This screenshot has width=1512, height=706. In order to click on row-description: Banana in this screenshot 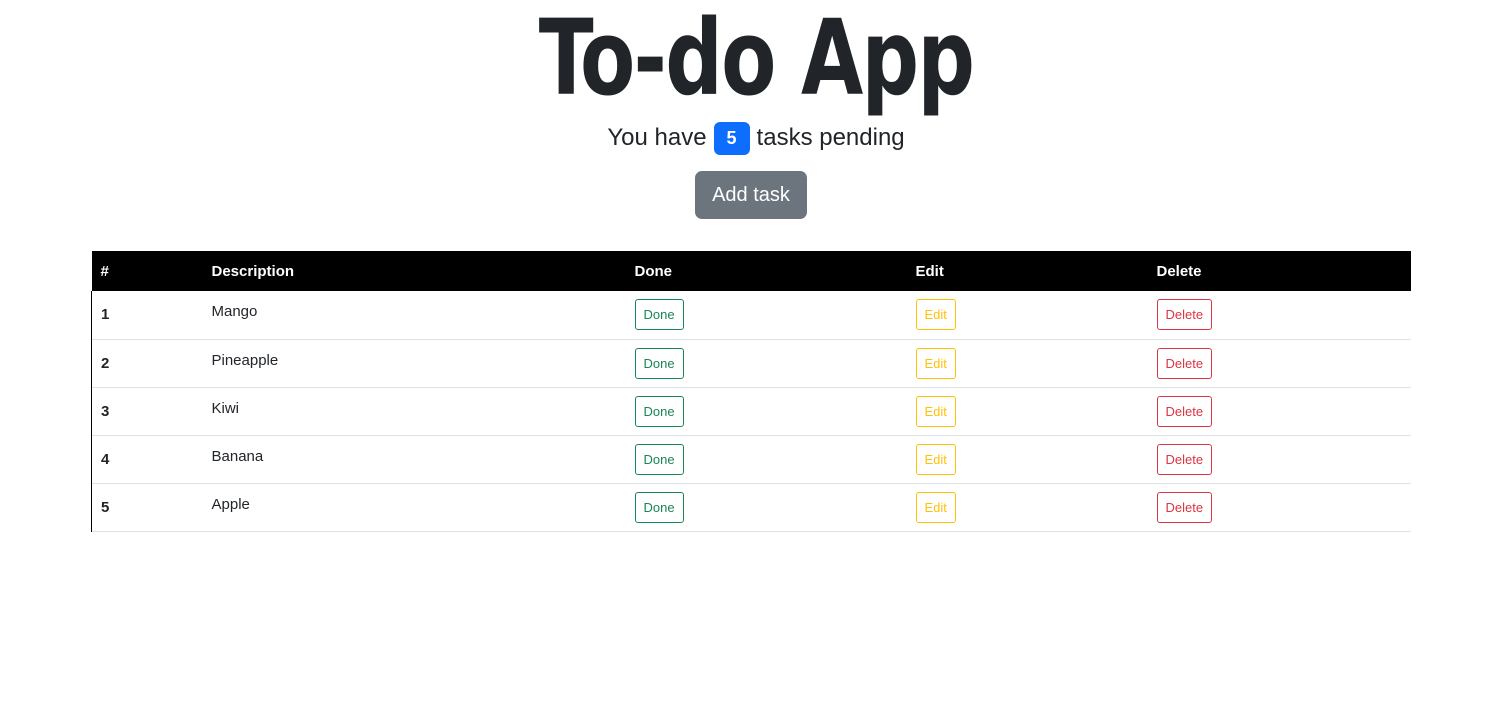, I will do `click(237, 456)`.